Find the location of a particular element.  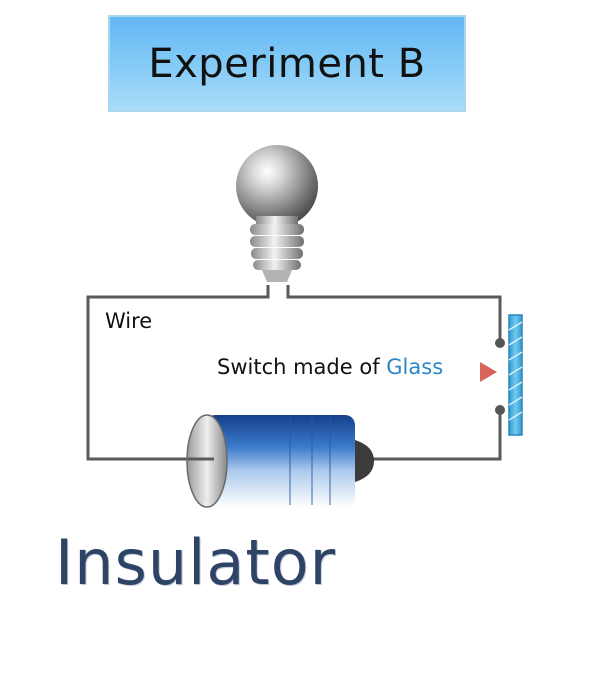

switch-label-prefix: Switch made of is located at coordinates (302, 367).